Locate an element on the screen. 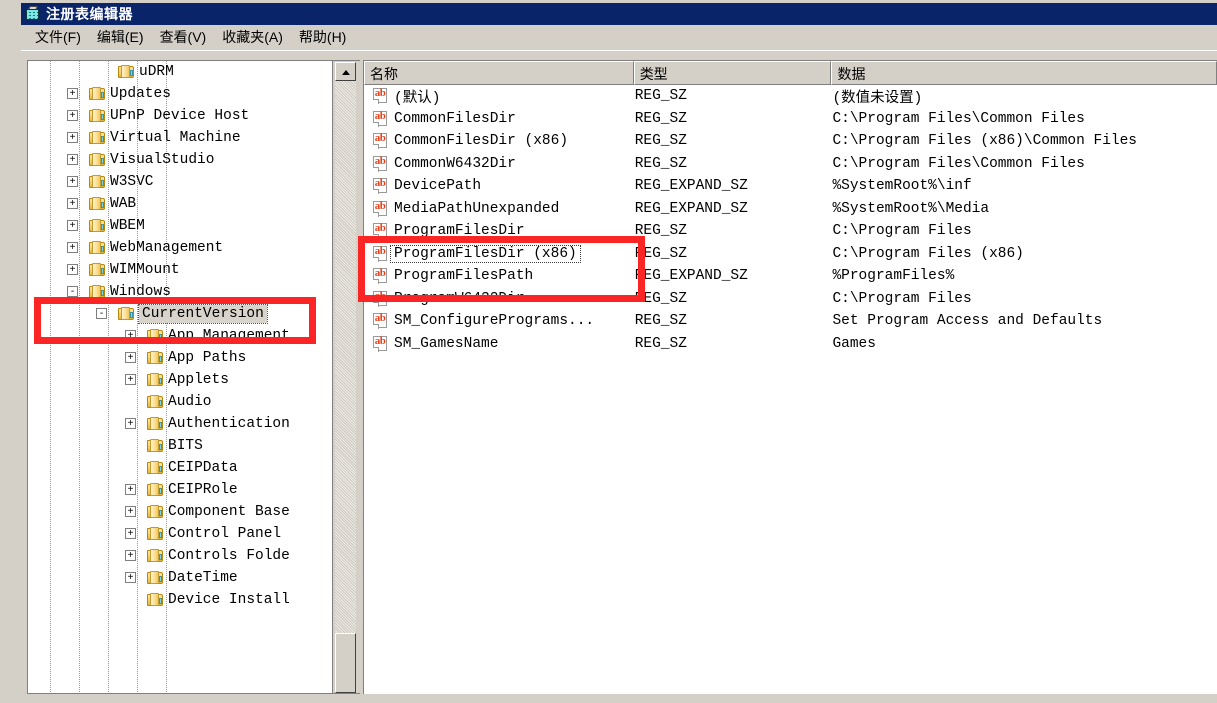 This screenshot has height=703, width=1217. value-name-text: CommonFilesDir (x86) is located at coordinates (481, 141).